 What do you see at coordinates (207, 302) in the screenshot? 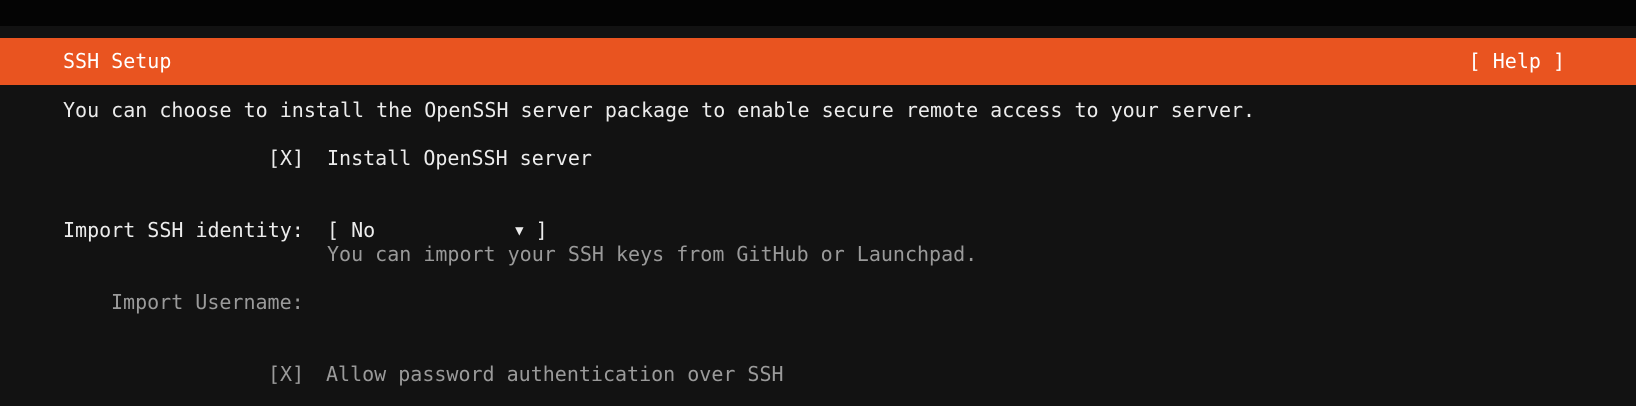
I see `import-username-label: Import Username:` at bounding box center [207, 302].